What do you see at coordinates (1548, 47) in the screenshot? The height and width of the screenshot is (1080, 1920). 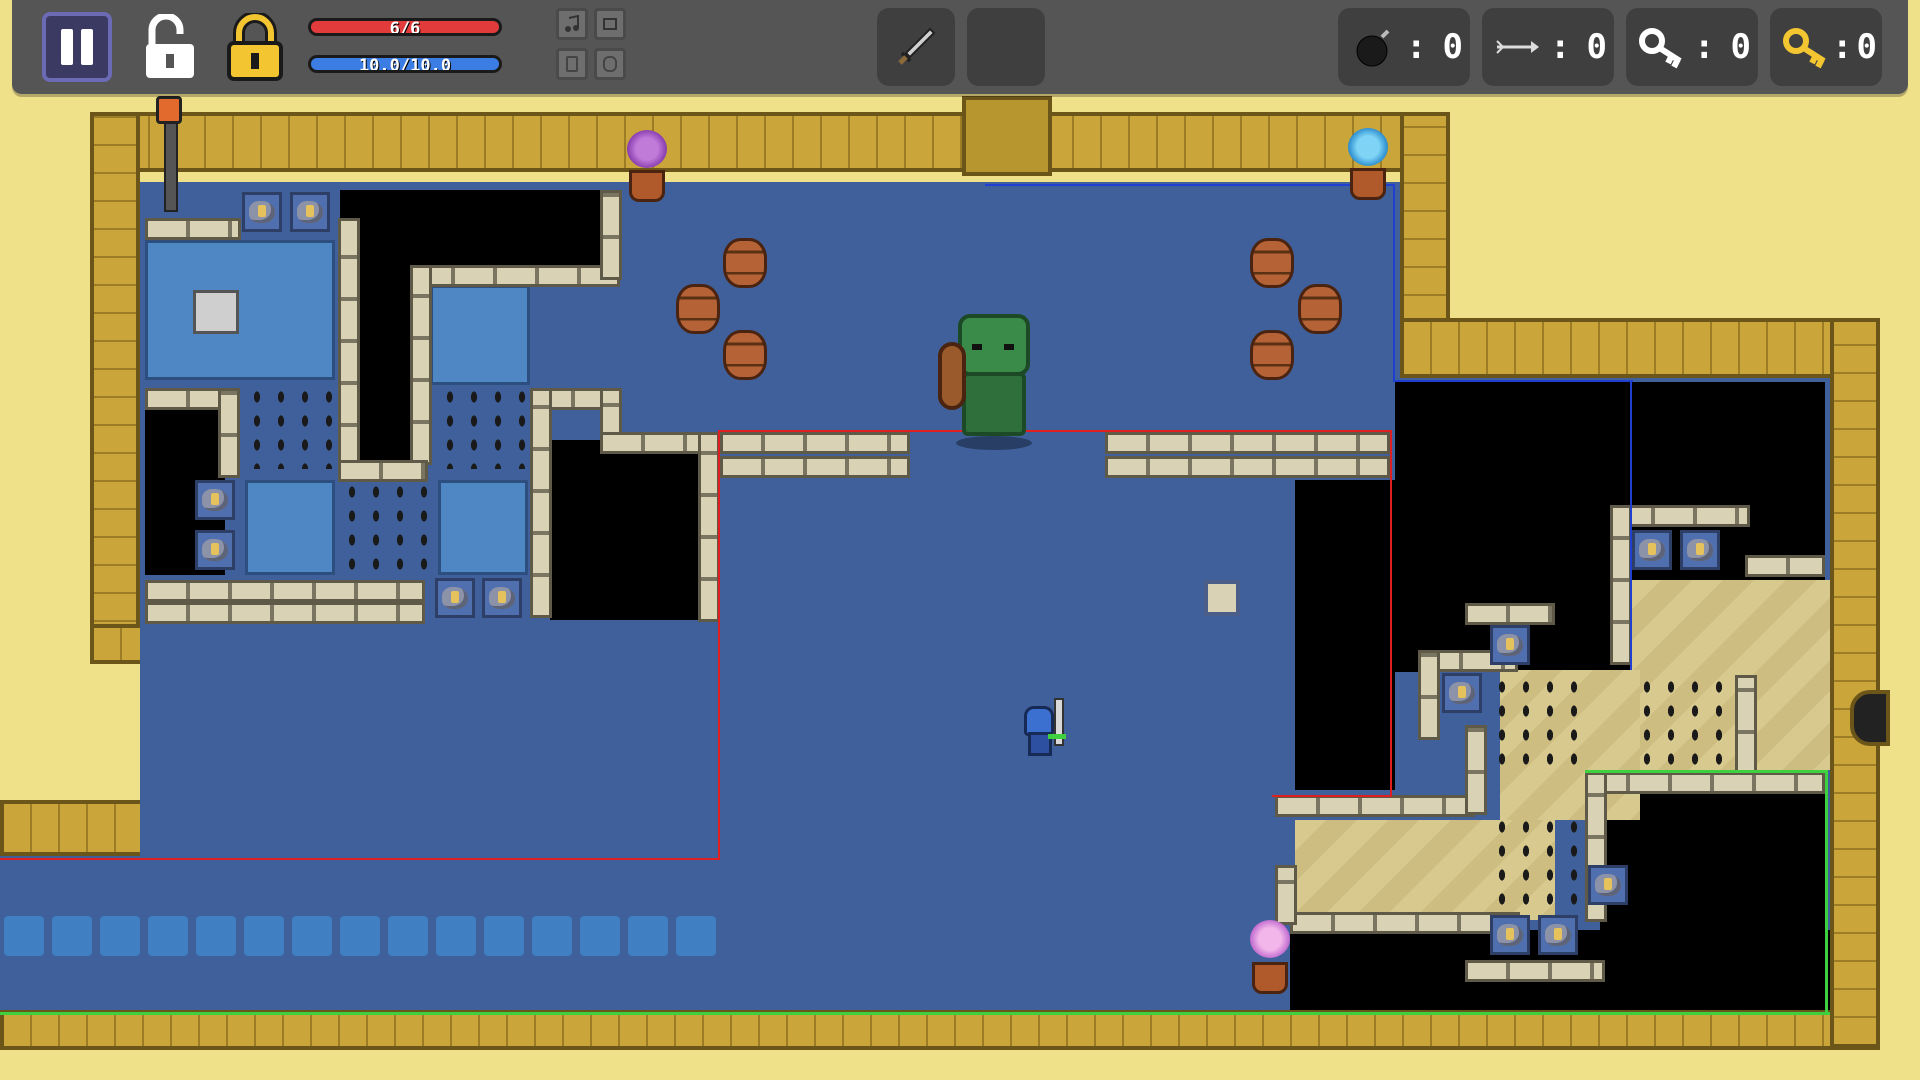 I see `arrow-counter: : 0` at bounding box center [1548, 47].